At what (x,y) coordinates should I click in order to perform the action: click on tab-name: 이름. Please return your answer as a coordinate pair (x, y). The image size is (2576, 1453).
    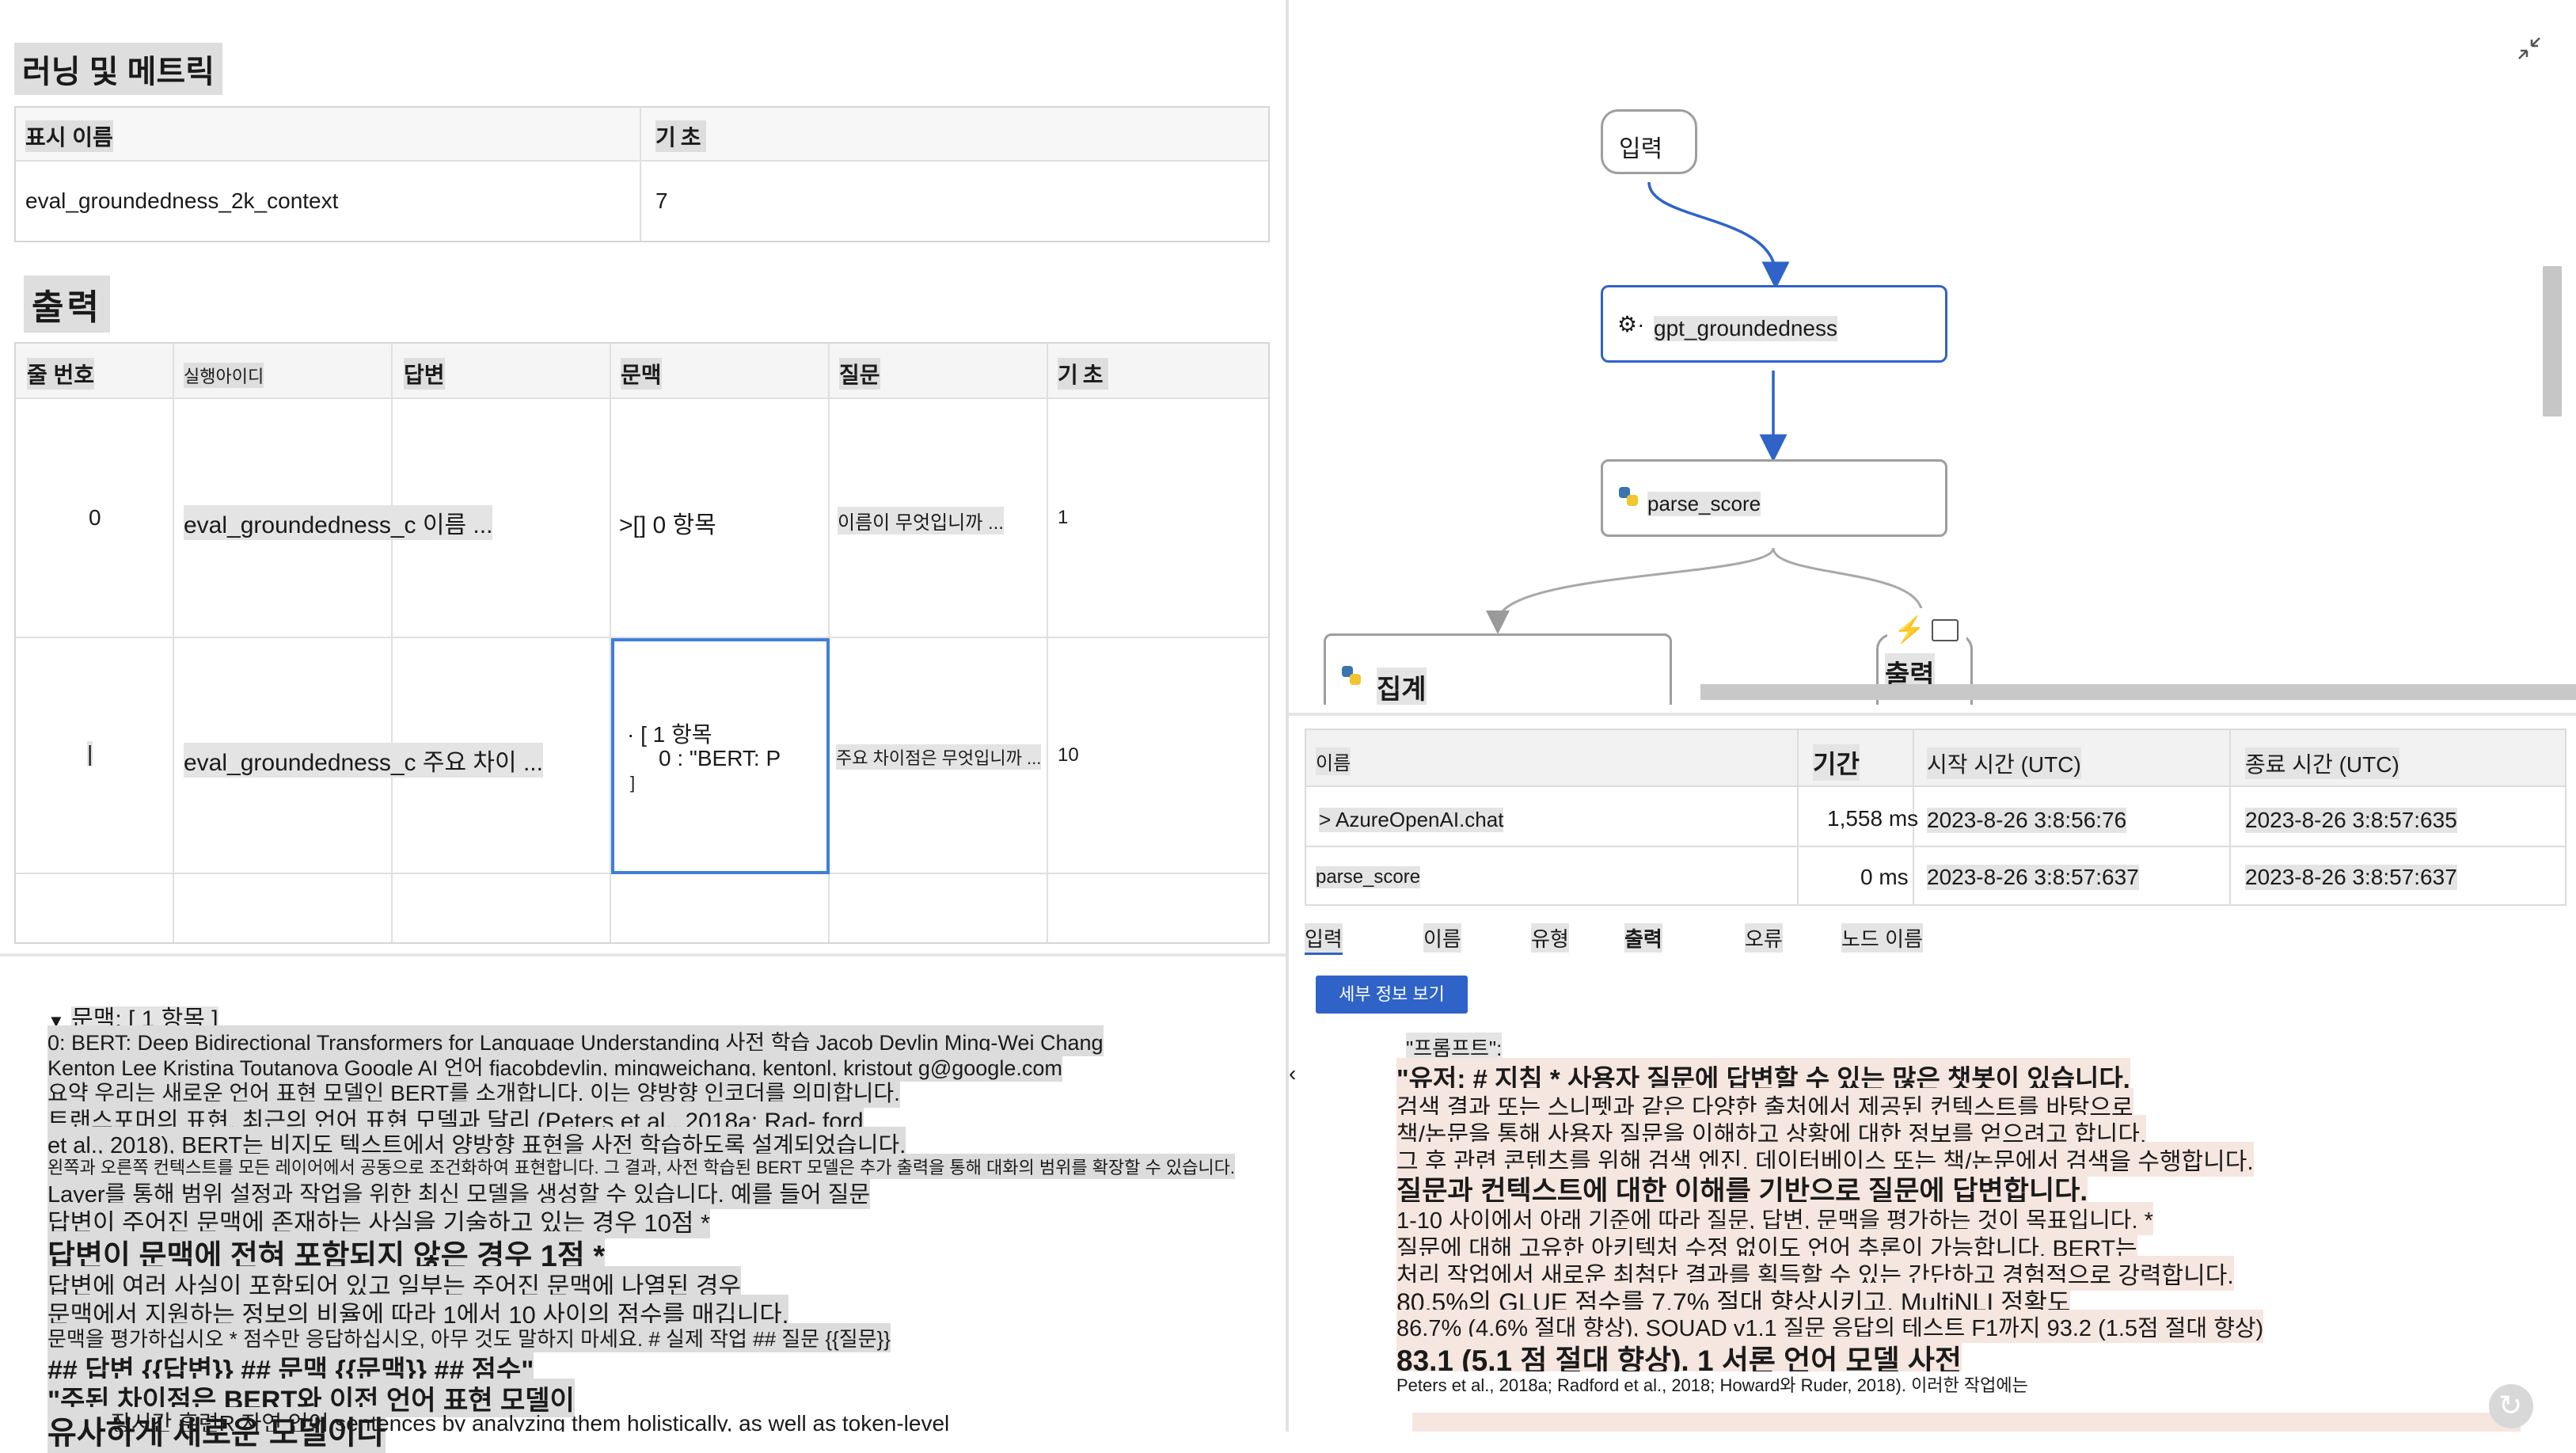
    Looking at the image, I should click on (1442, 938).